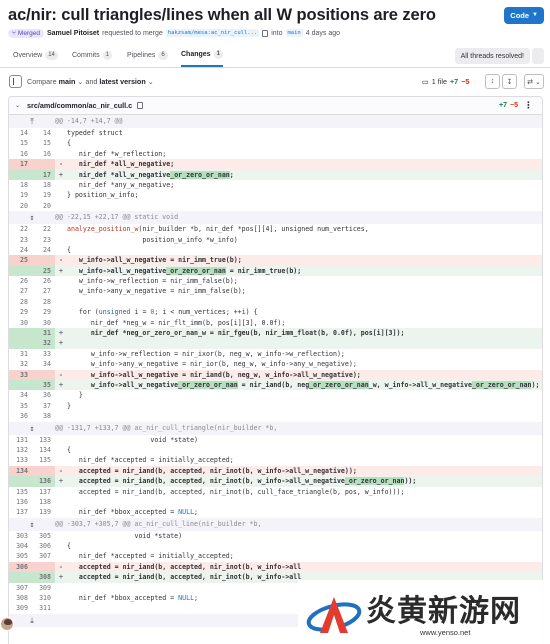  What do you see at coordinates (294, 33) in the screenshot?
I see `target-branch: main` at bounding box center [294, 33].